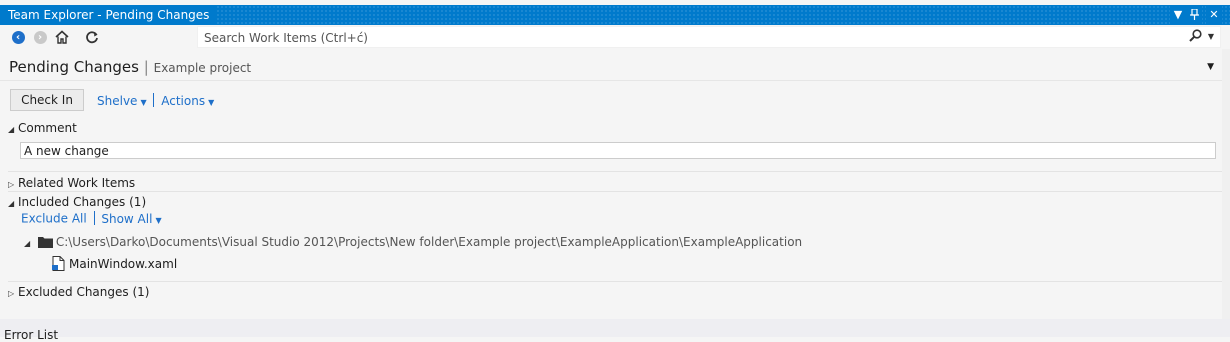 The width and height of the screenshot is (1230, 342). I want to click on related-work-items-header: ▷ Related Work Items, so click(71, 183).